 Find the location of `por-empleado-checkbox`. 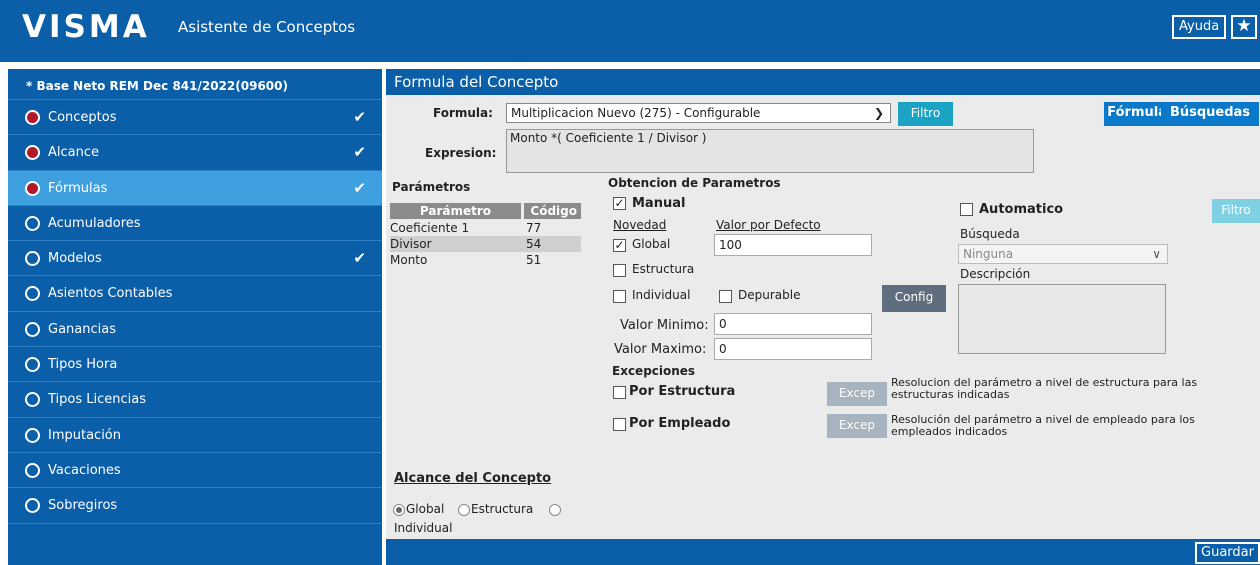

por-empleado-checkbox is located at coordinates (619, 424).